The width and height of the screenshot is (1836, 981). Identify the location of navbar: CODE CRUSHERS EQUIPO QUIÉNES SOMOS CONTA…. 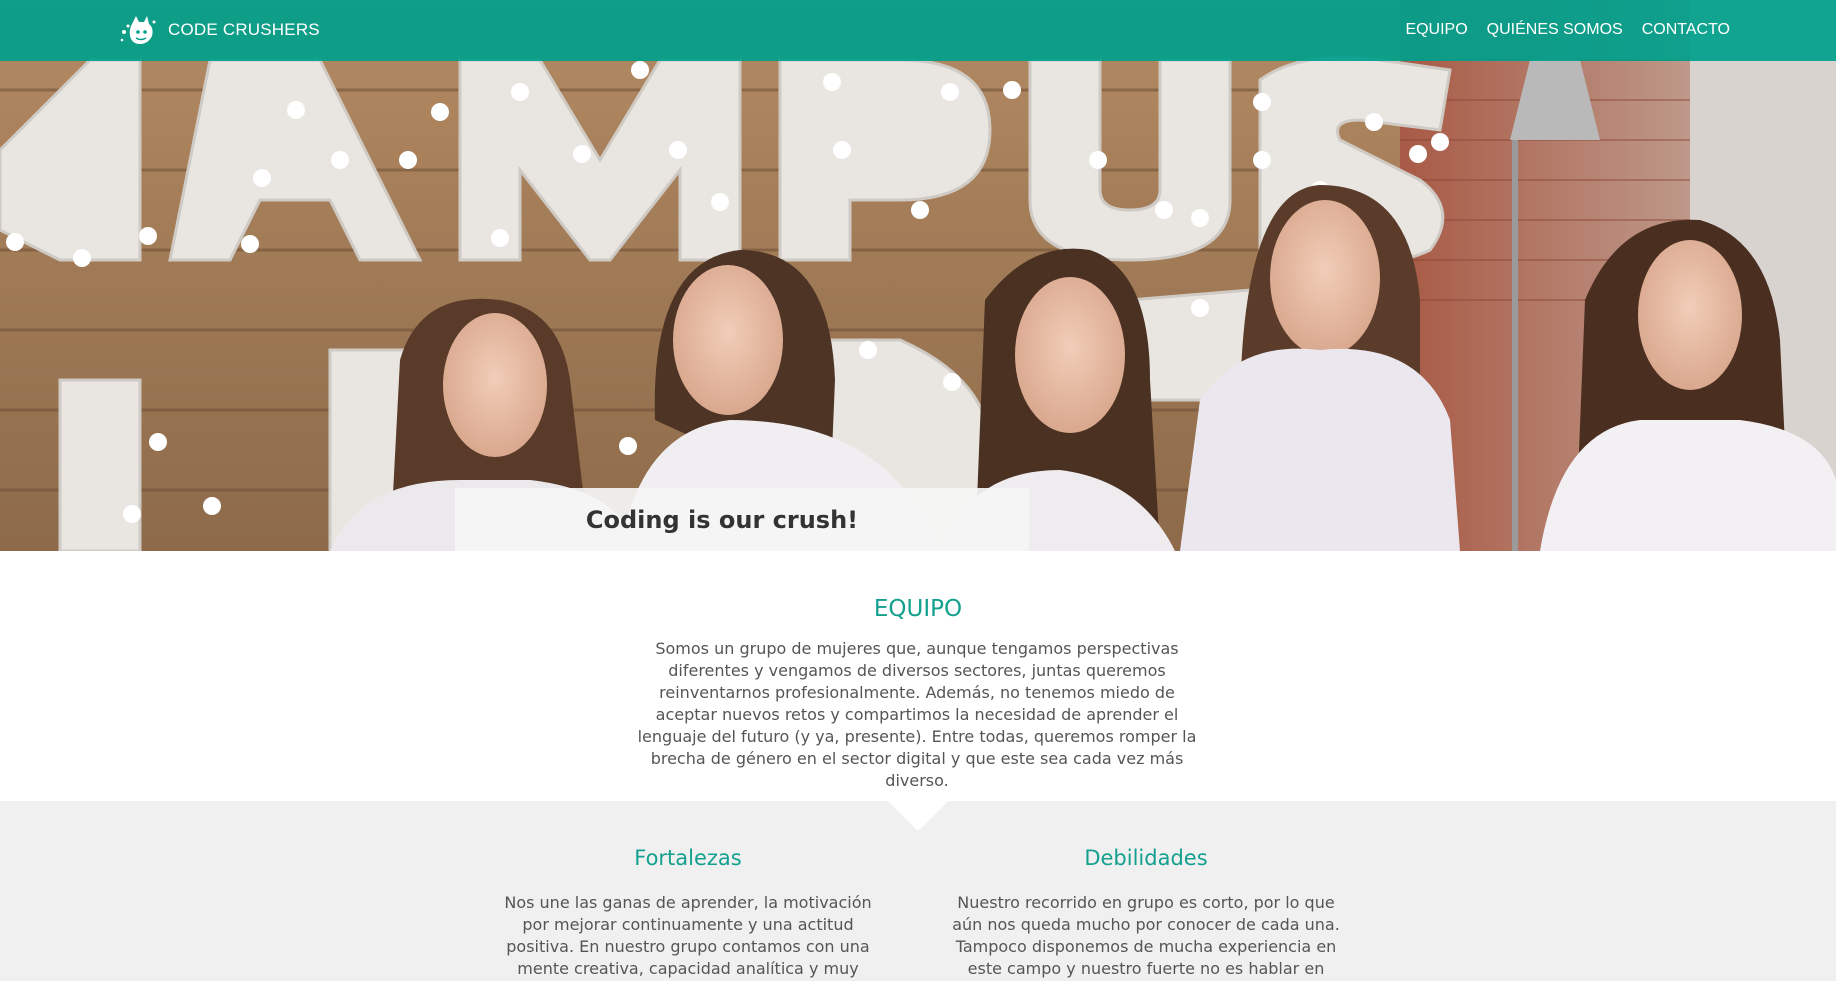
(918, 30).